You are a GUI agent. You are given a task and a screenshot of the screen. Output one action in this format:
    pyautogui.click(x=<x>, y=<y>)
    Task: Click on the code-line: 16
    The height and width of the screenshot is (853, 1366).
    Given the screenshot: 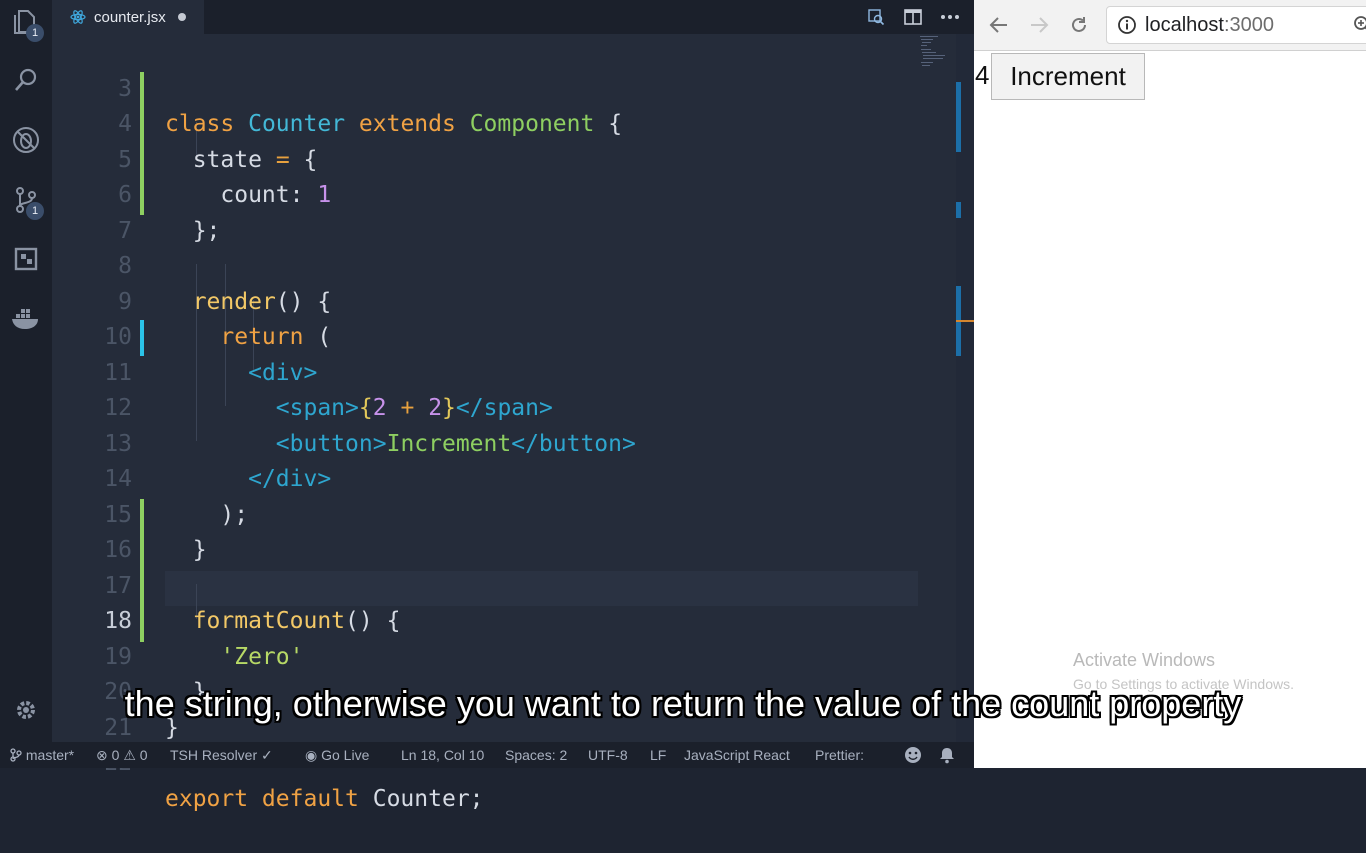 What is the action you would take?
    pyautogui.click(x=485, y=516)
    